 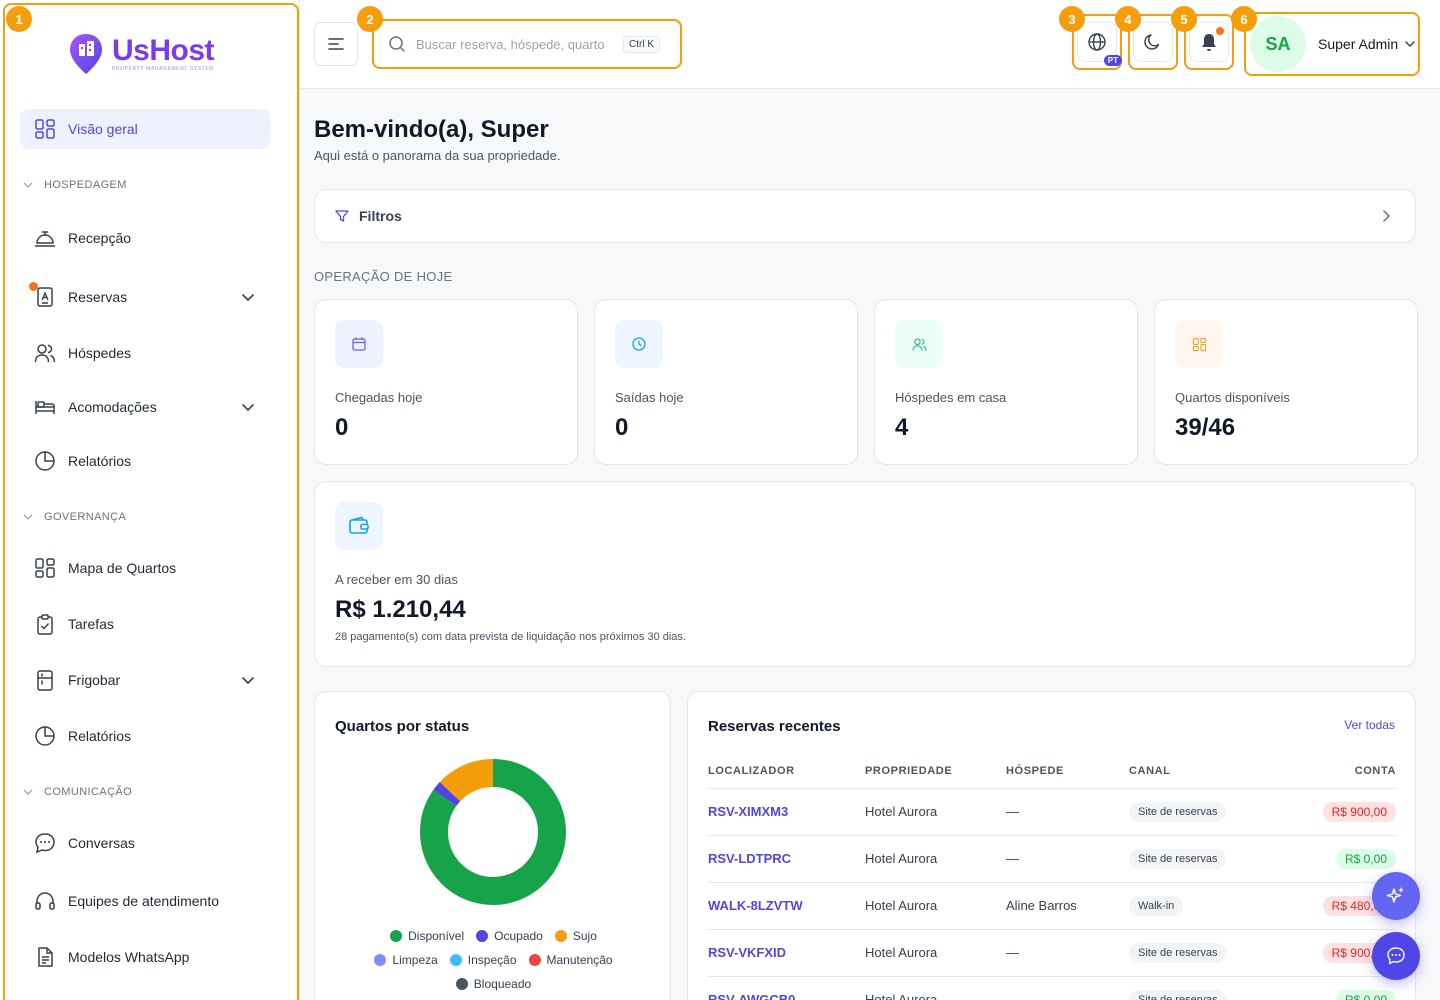 I want to click on legend-item: Limpeza, so click(x=406, y=960).